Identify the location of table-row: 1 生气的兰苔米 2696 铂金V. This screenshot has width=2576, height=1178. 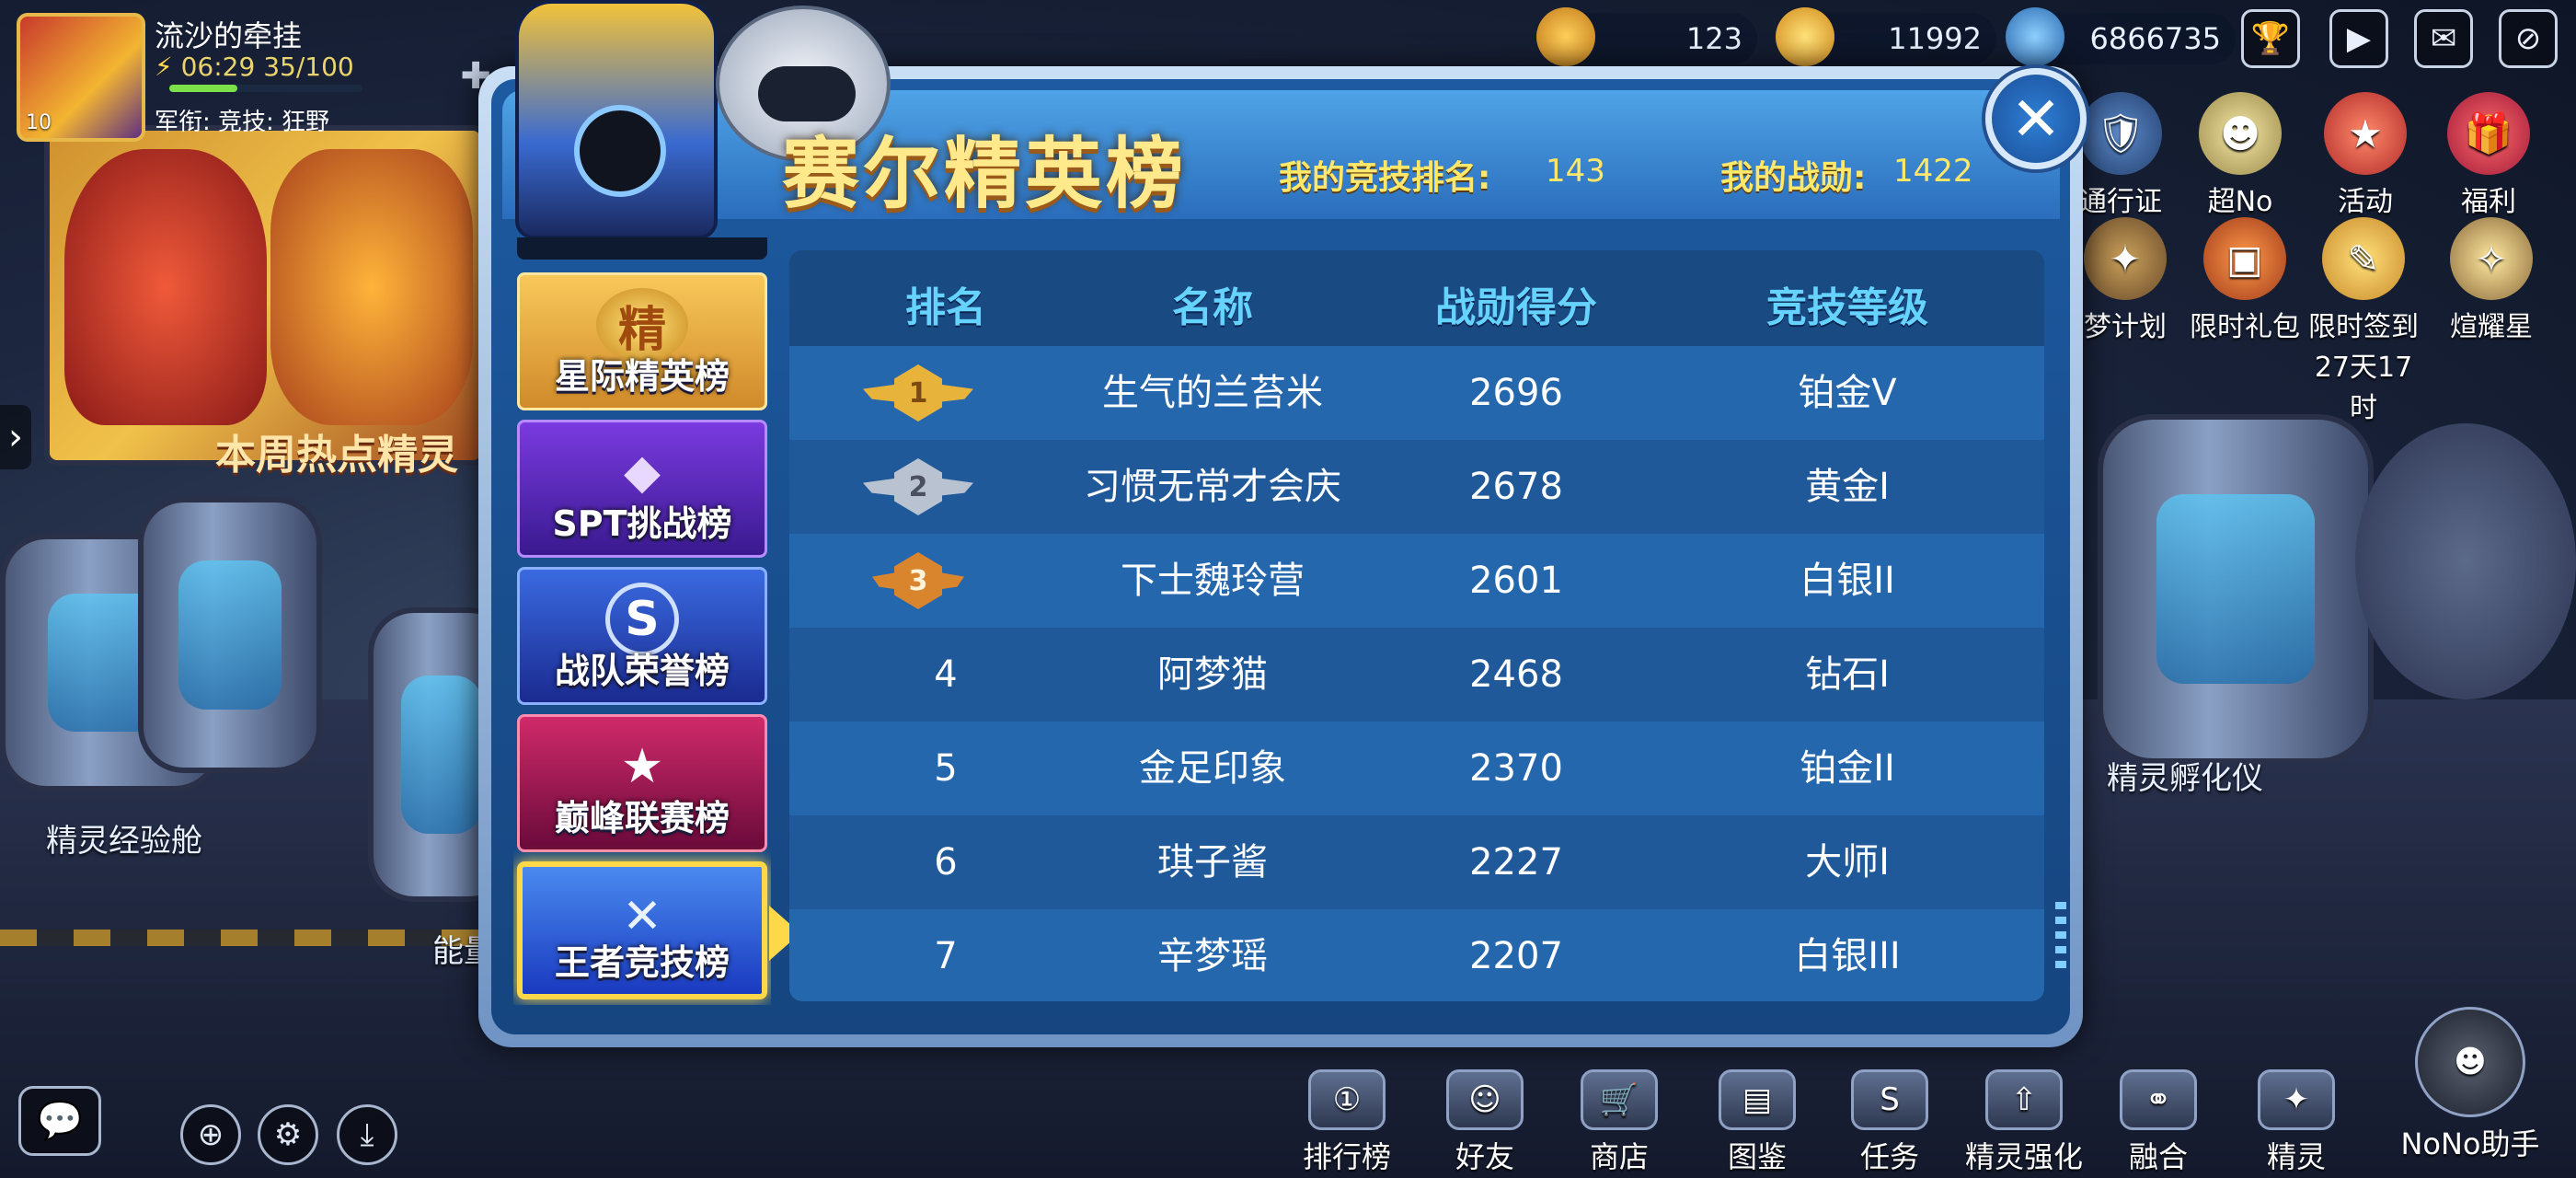
(1416, 393).